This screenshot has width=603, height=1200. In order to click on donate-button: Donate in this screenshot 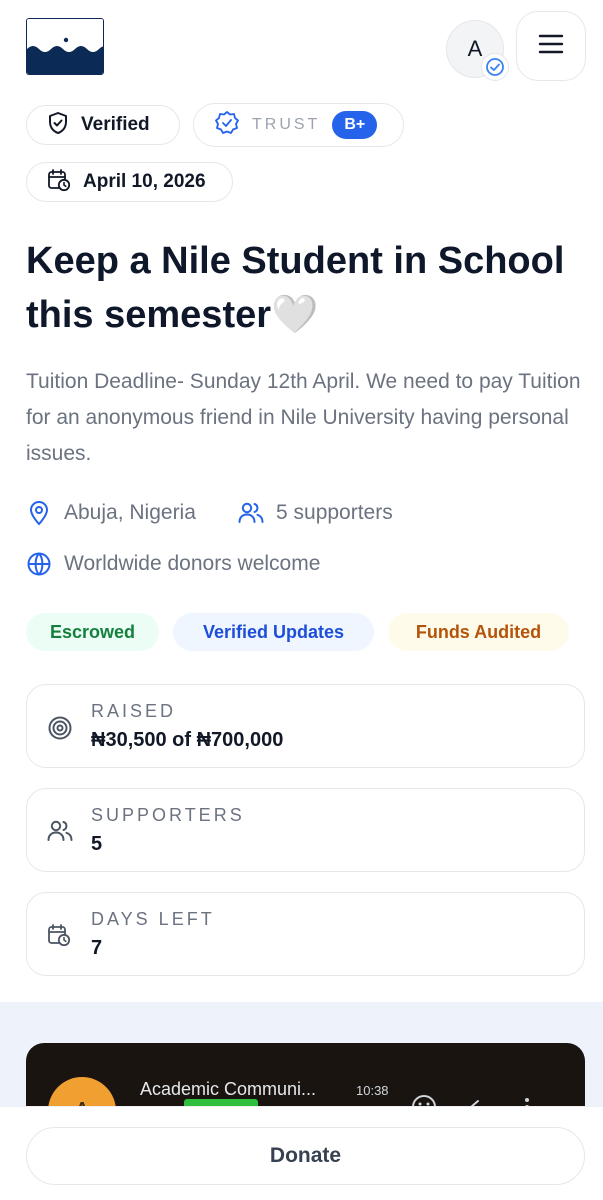, I will do `click(305, 1156)`.